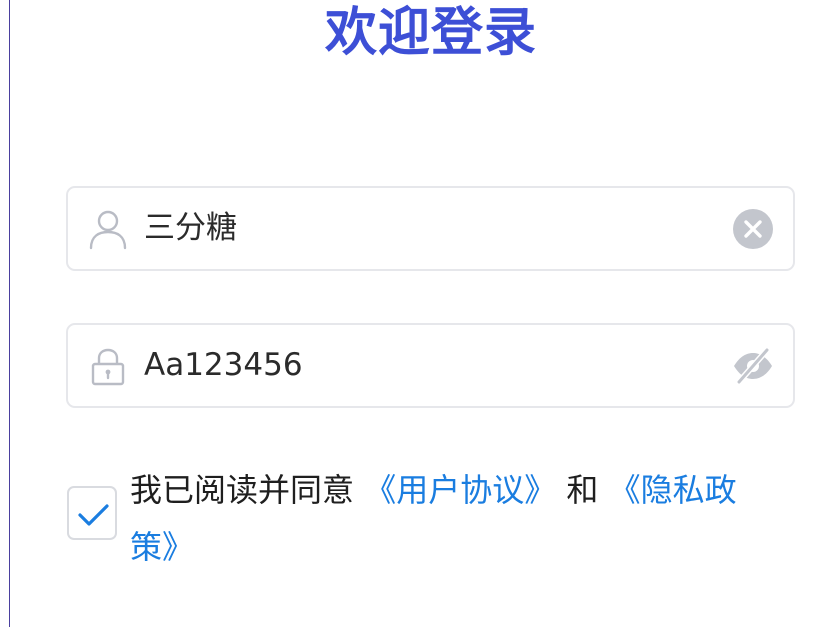  What do you see at coordinates (460, 490) in the screenshot?
I see `user-agreement-link: 《用户协议》` at bounding box center [460, 490].